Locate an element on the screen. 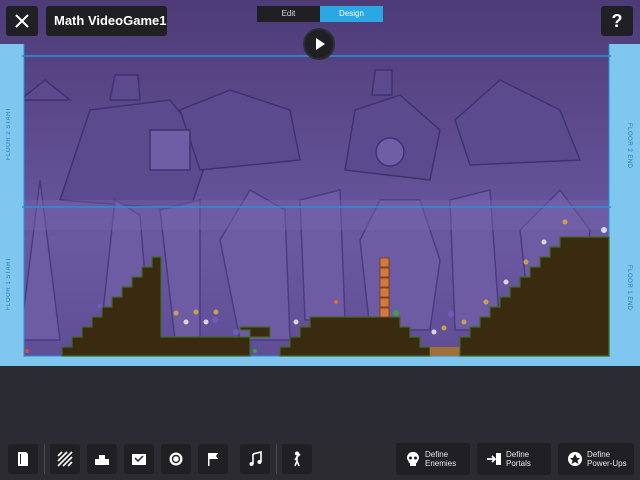  play-icon is located at coordinates (320, 44).